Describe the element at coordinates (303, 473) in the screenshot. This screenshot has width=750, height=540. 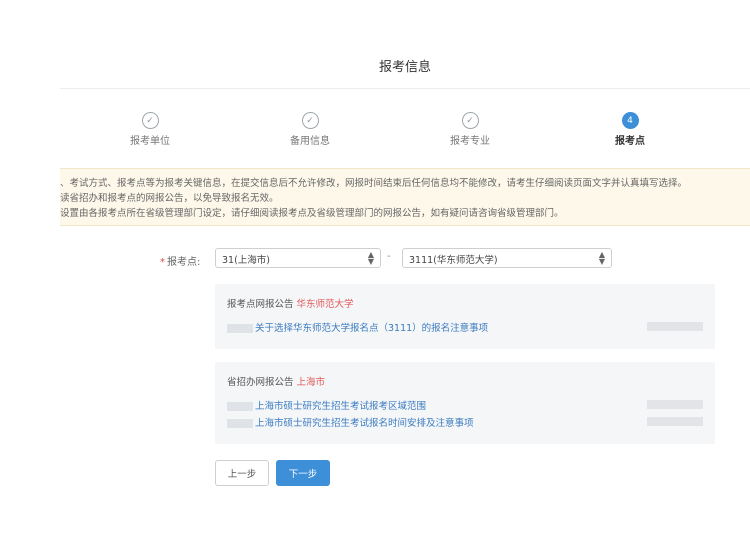
I see `next-step-button: 下一步` at that location.